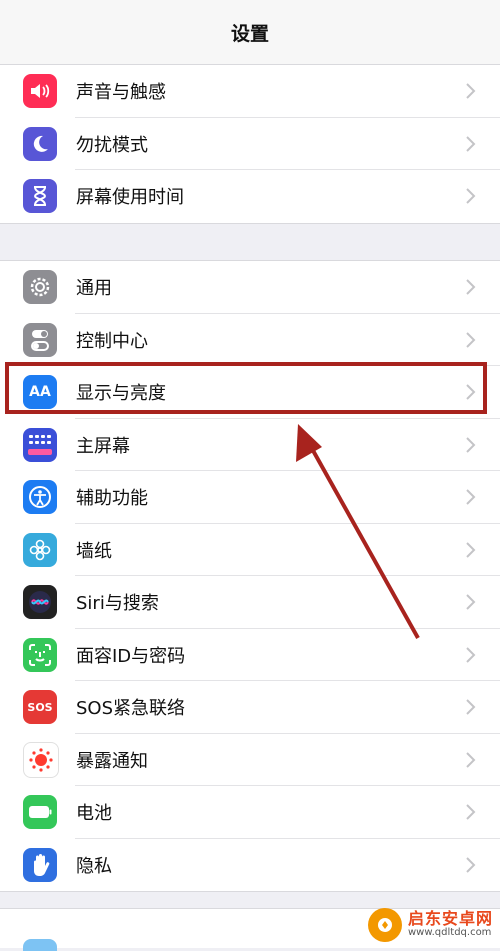  What do you see at coordinates (94, 551) in the screenshot?
I see `settings-item-label: 墙纸` at bounding box center [94, 551].